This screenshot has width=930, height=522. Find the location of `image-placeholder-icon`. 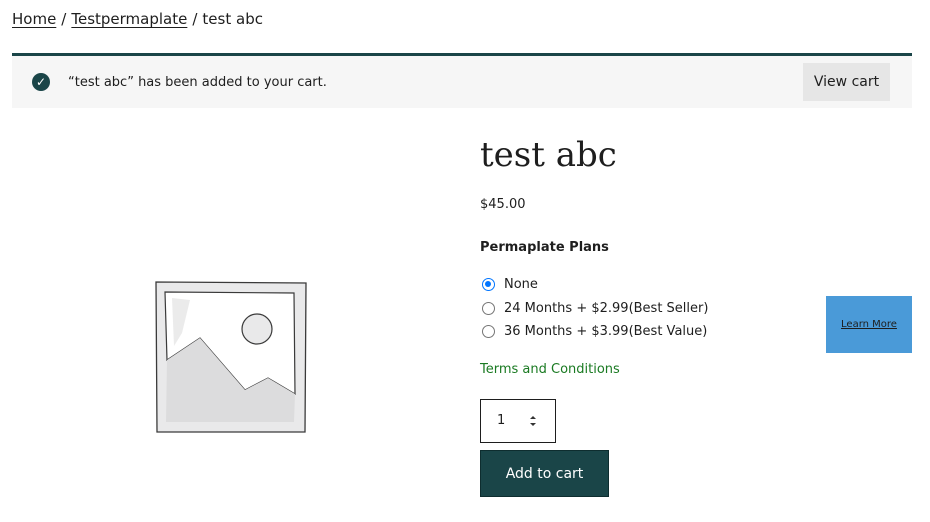

image-placeholder-icon is located at coordinates (230, 358).